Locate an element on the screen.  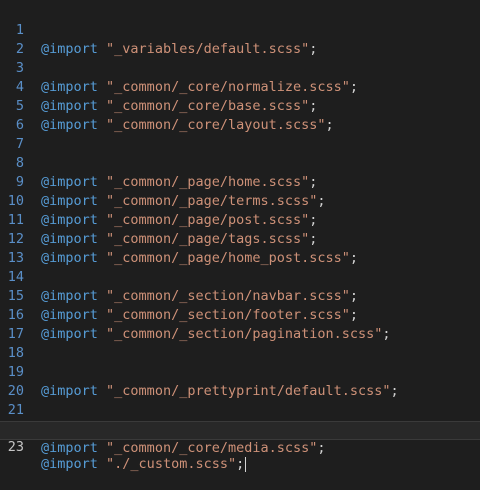
current-code-line: 23 @import "./_custom.scss"; is located at coordinates (240, 446).